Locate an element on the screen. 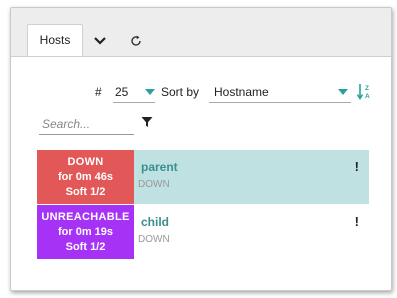 The height and width of the screenshot is (298, 397). status-badge: UNREACHABLE for 0m 19s Soft 1/2 is located at coordinates (85, 232).